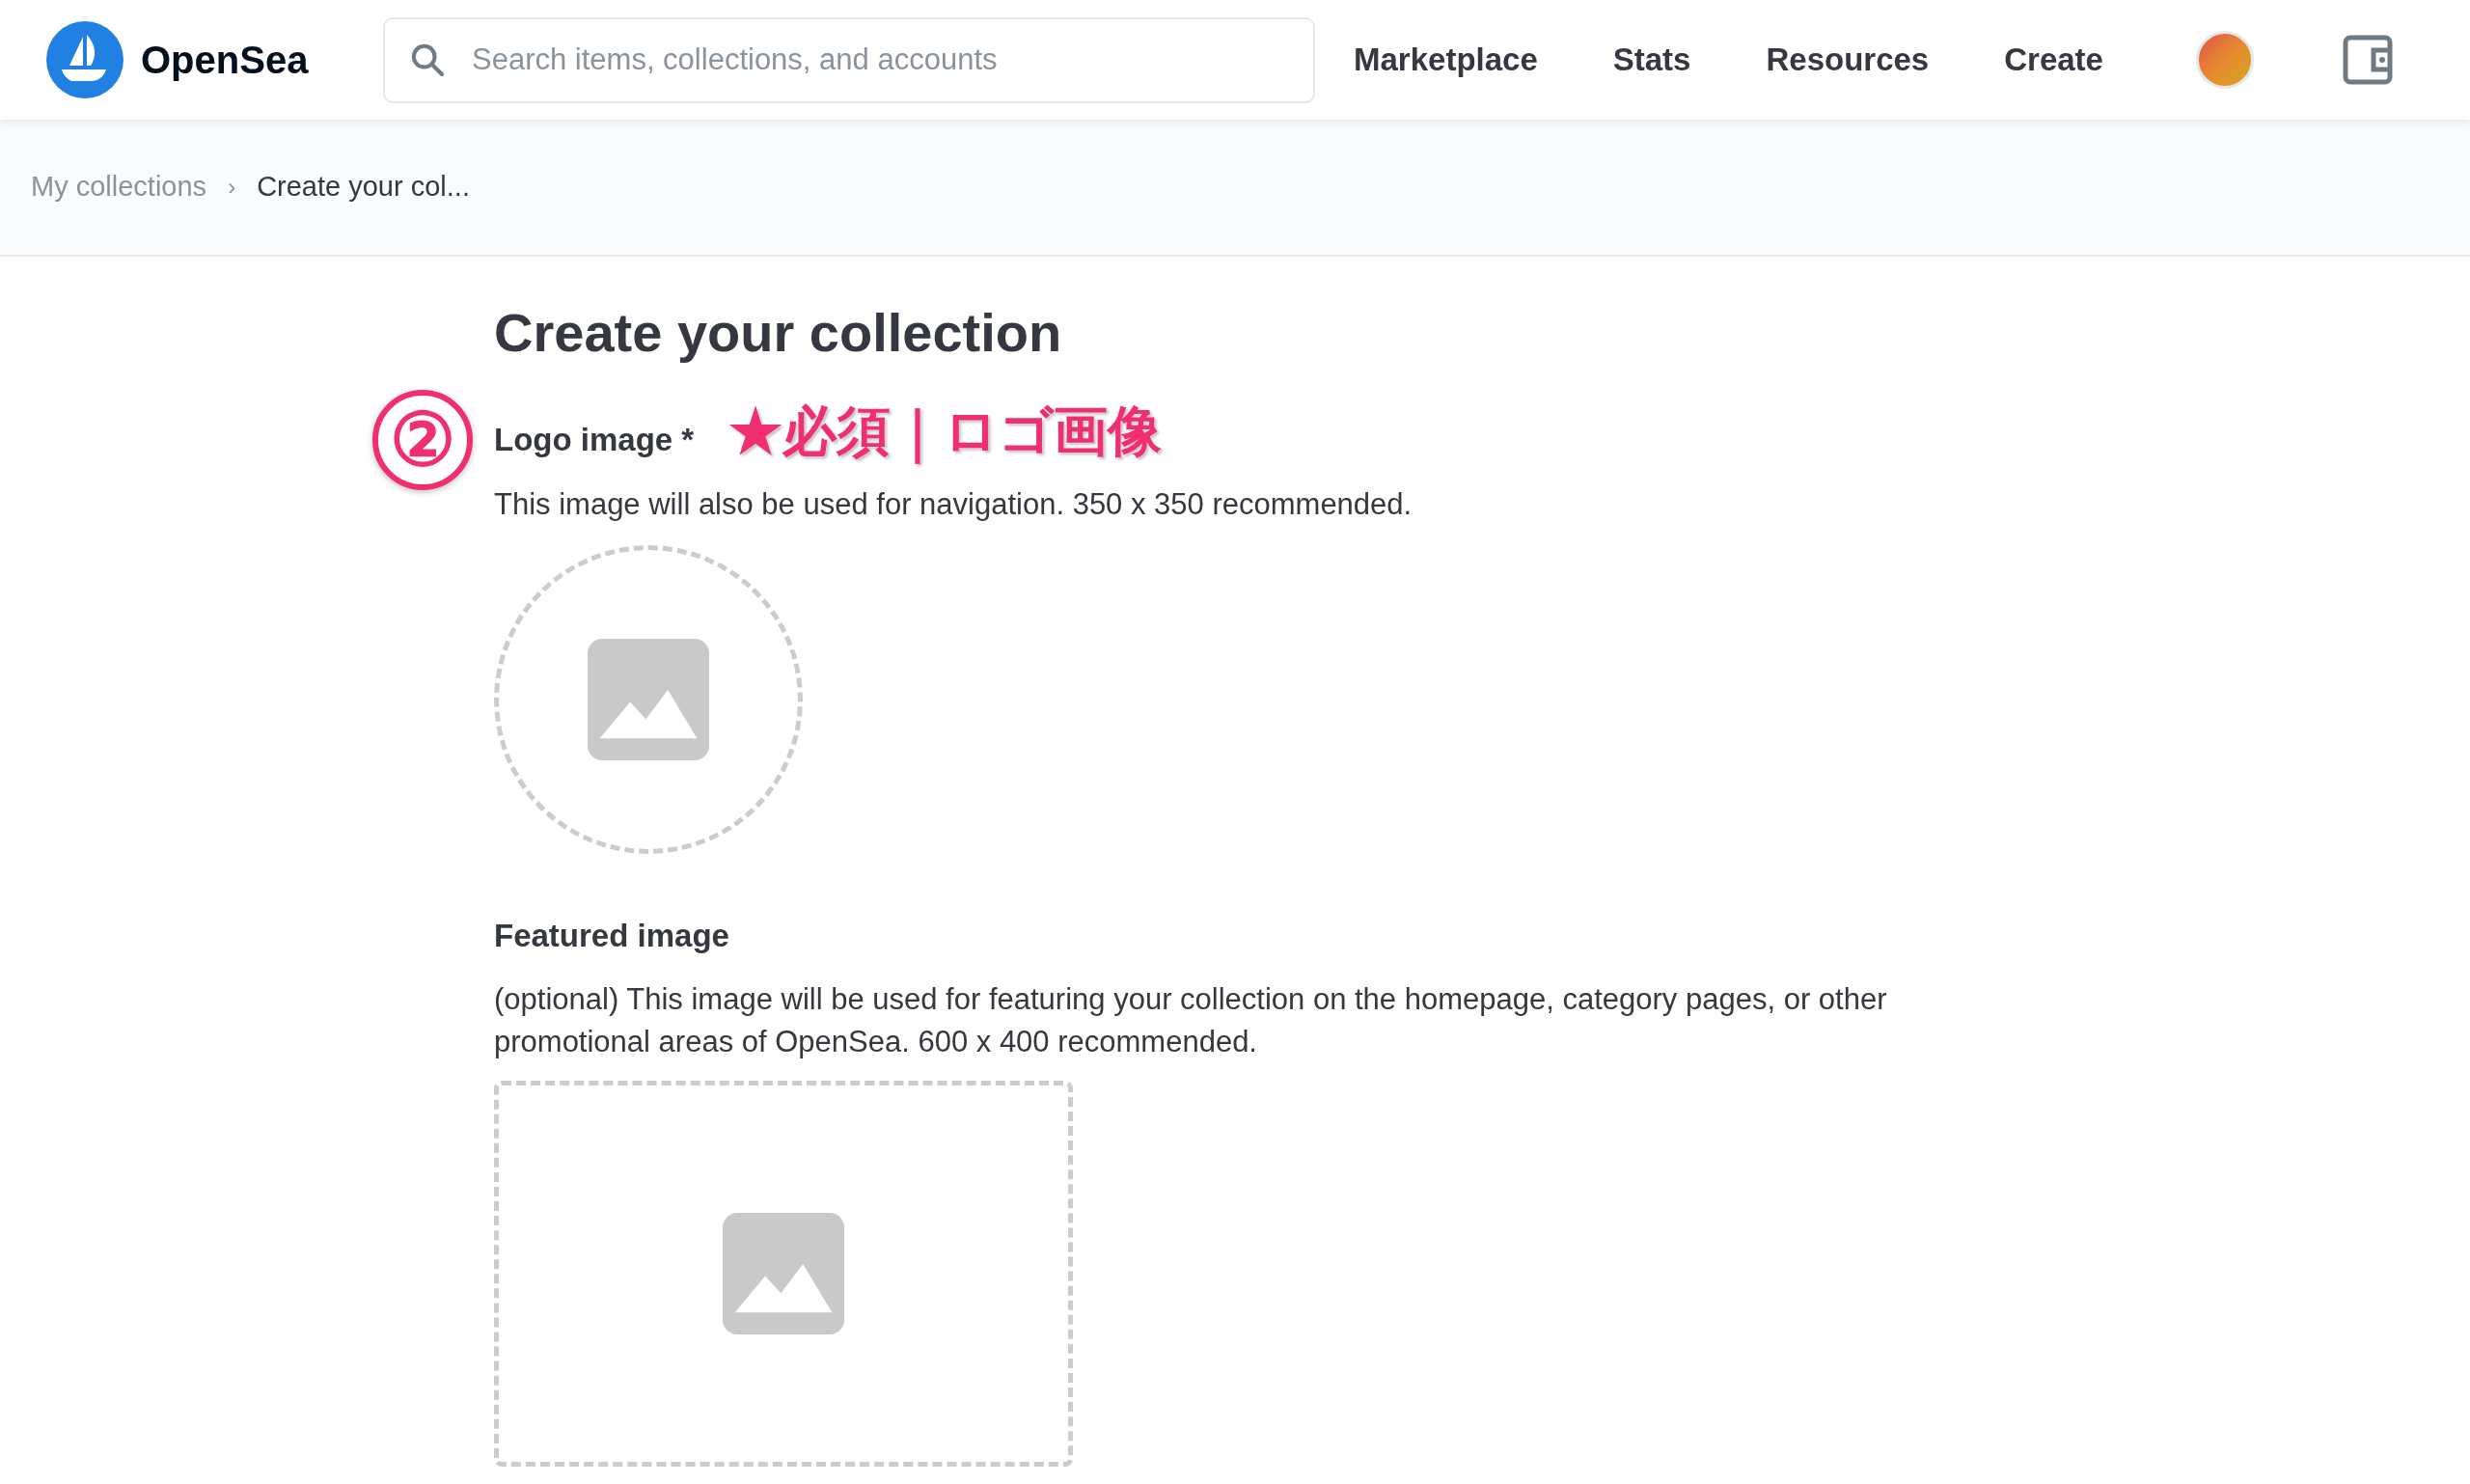 The height and width of the screenshot is (1484, 2470). What do you see at coordinates (1848, 60) in the screenshot?
I see `nav-link: Resources` at bounding box center [1848, 60].